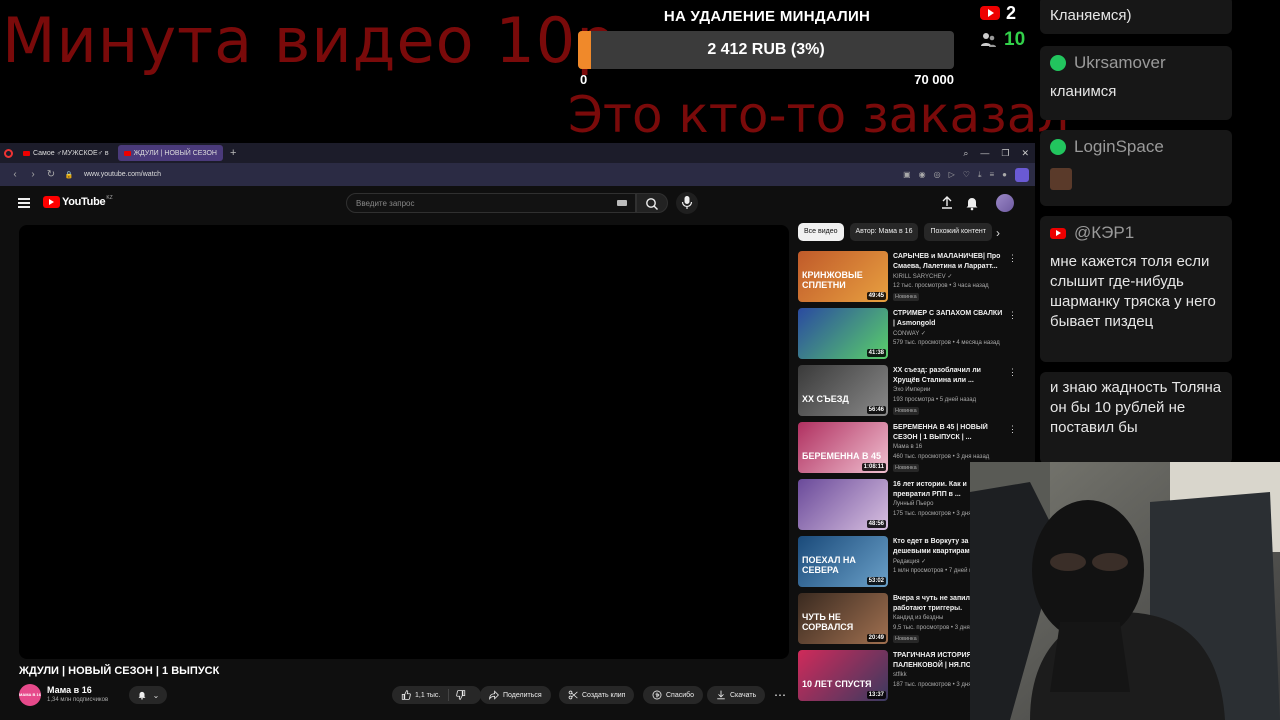 The image size is (1280, 720). I want to click on chip-by-author: Автор: Мама в 16, so click(884, 232).